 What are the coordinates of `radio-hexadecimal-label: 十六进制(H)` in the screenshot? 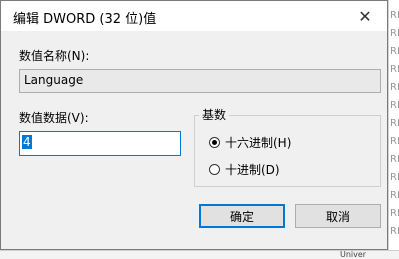 It's located at (258, 143).